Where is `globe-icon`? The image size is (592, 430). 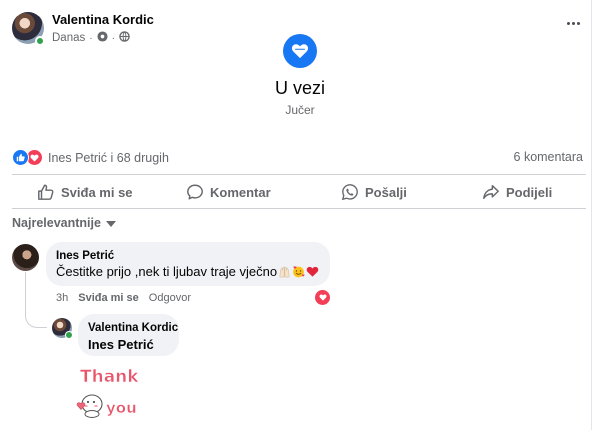
globe-icon is located at coordinates (124, 38).